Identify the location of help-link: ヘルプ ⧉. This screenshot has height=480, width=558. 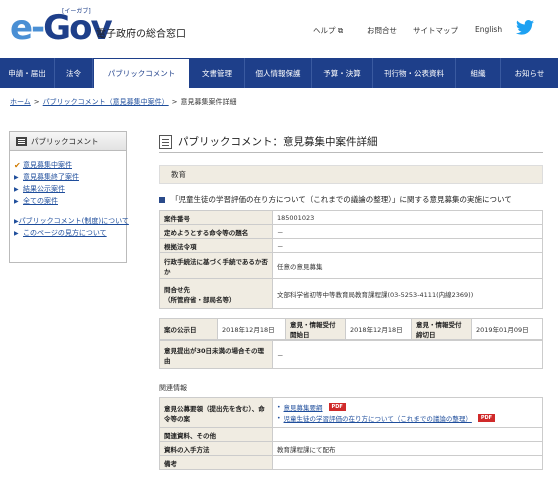
(328, 30).